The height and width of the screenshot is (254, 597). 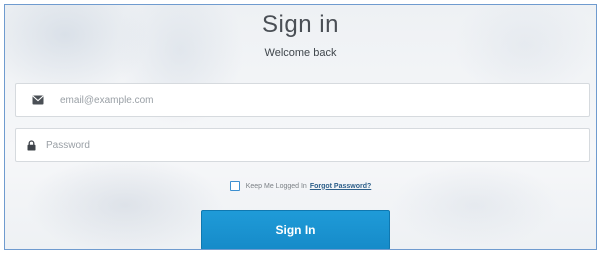 I want to click on email-field, so click(x=302, y=100).